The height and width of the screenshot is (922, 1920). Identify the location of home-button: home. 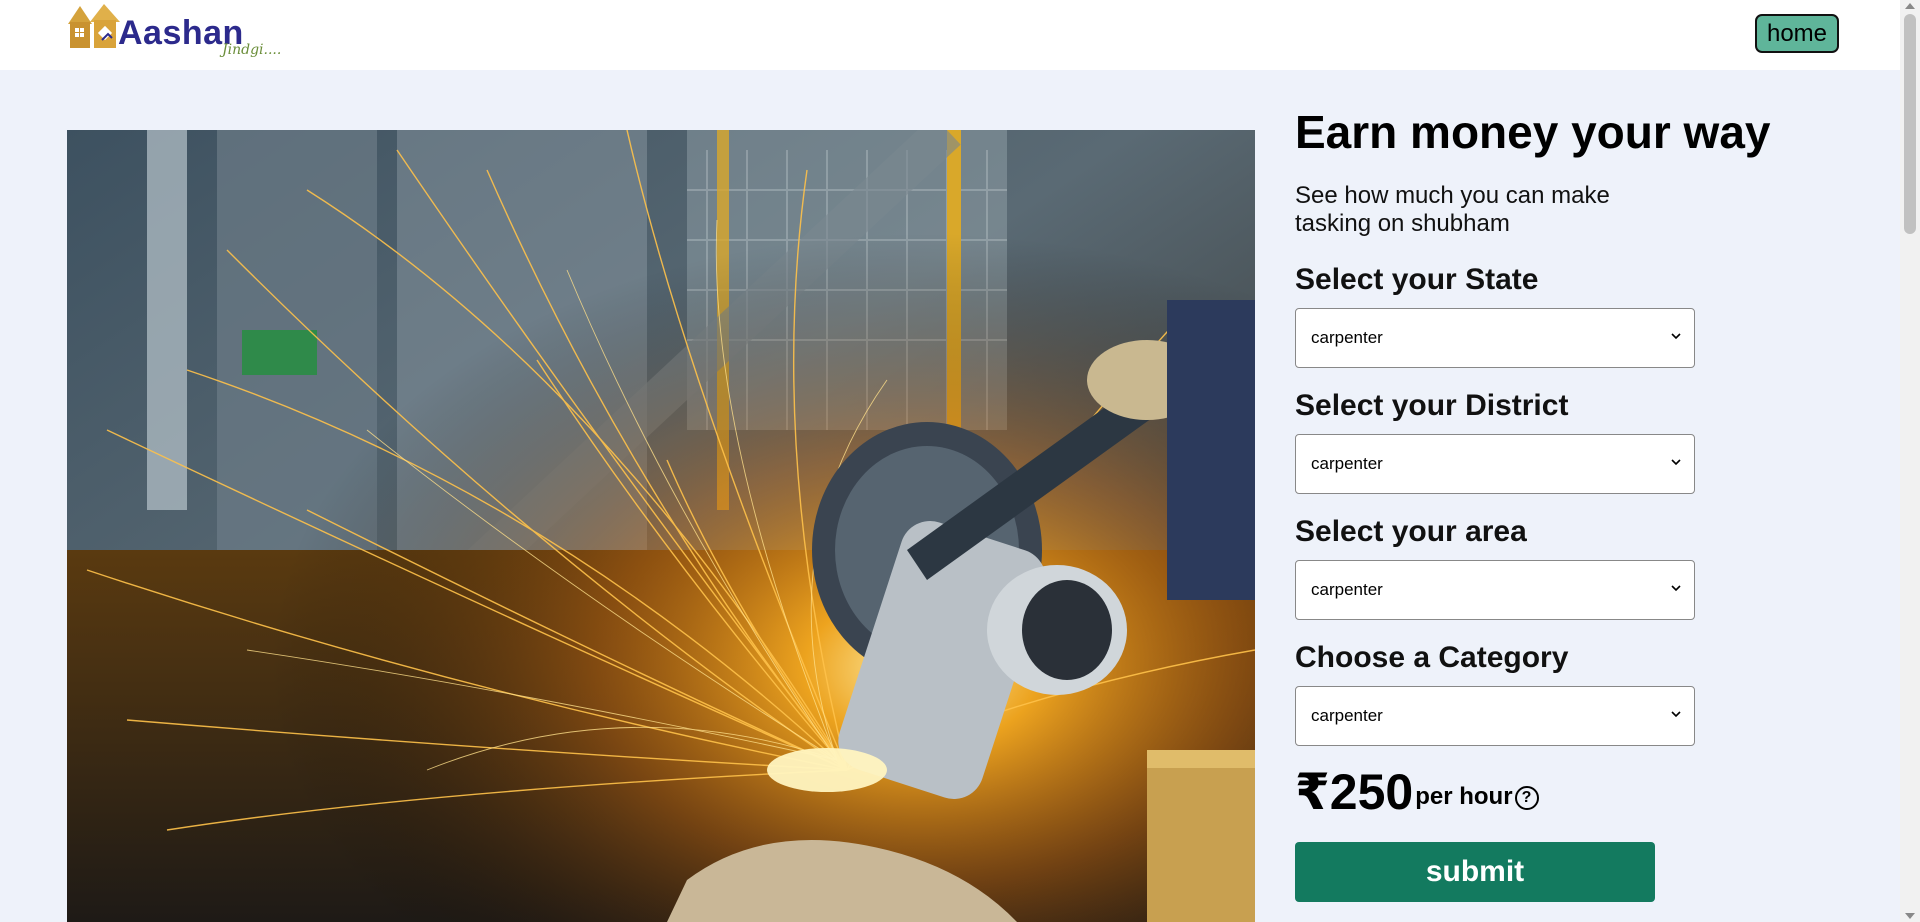
(1797, 33).